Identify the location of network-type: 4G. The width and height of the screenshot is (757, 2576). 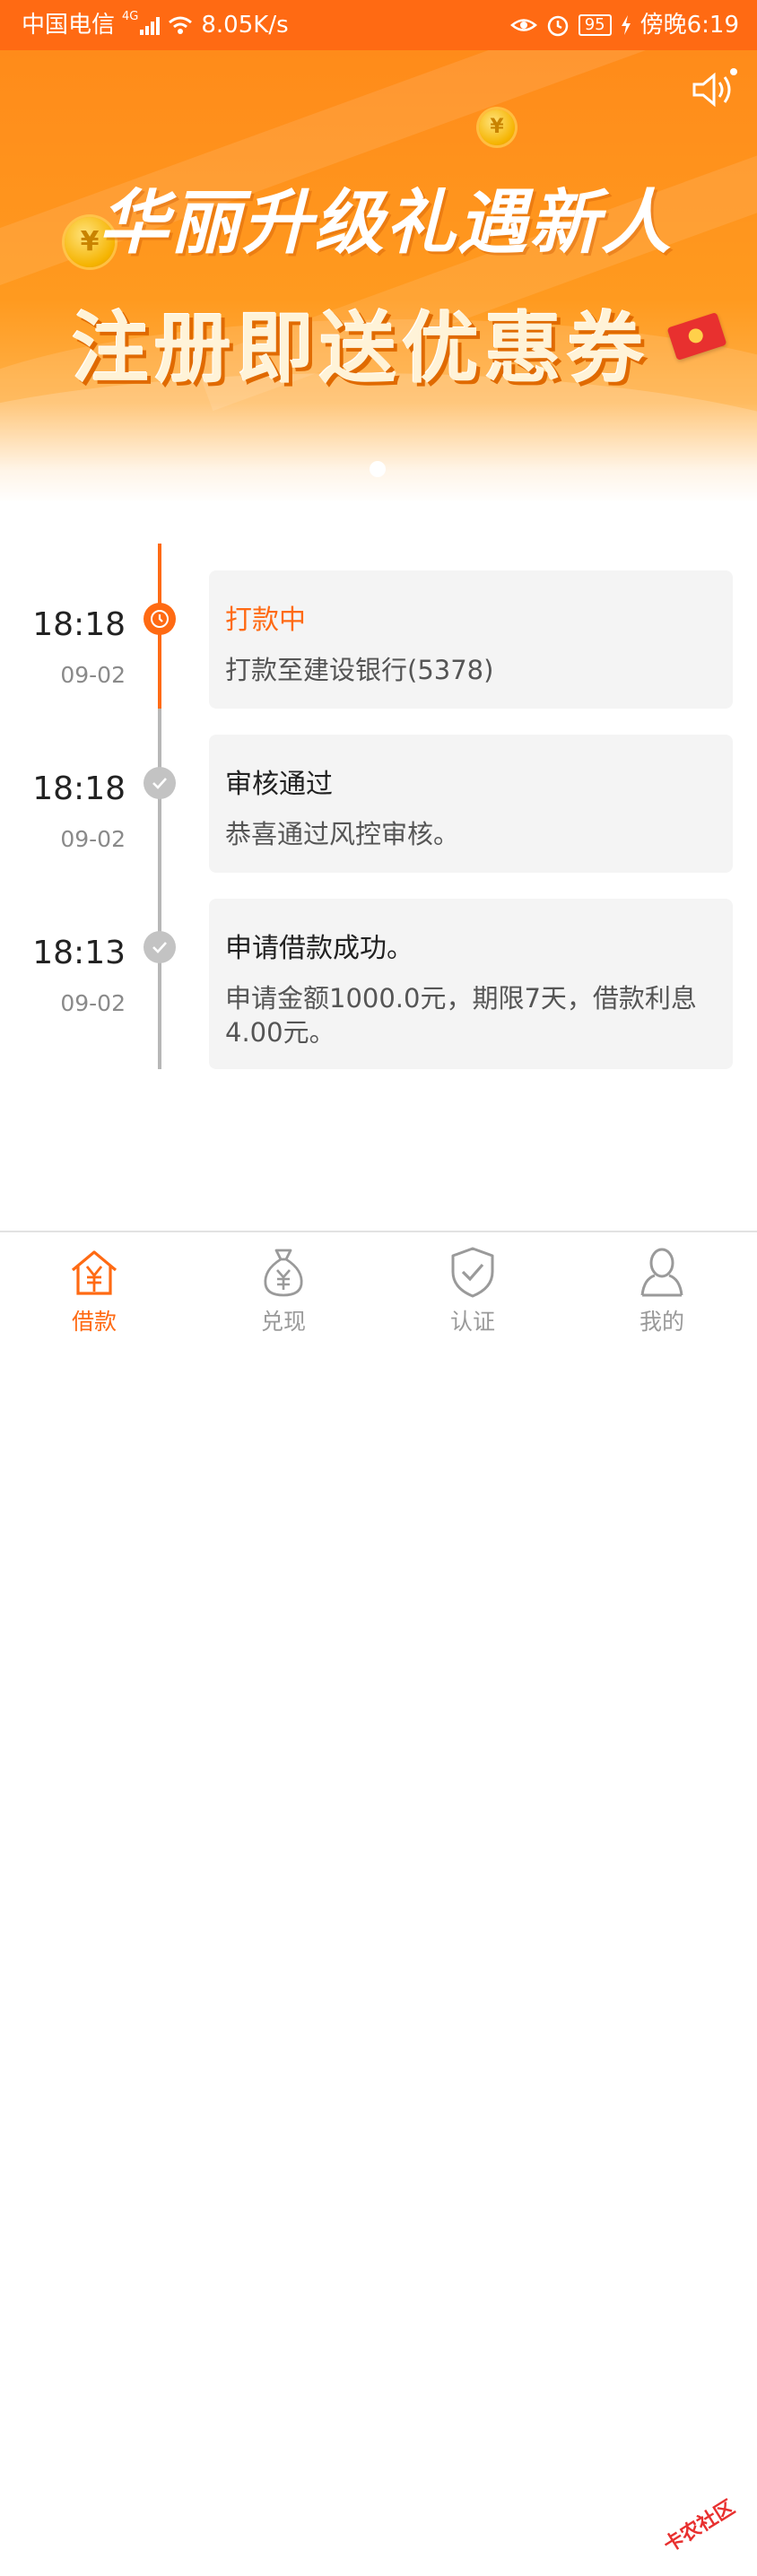
(130, 16).